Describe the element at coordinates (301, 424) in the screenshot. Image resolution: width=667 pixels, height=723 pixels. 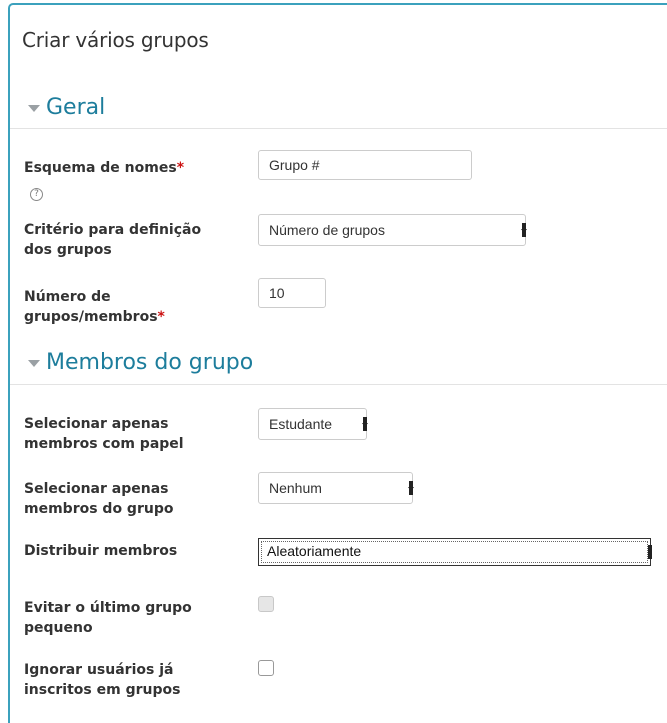
I see `papel-selected: Estudante` at that location.